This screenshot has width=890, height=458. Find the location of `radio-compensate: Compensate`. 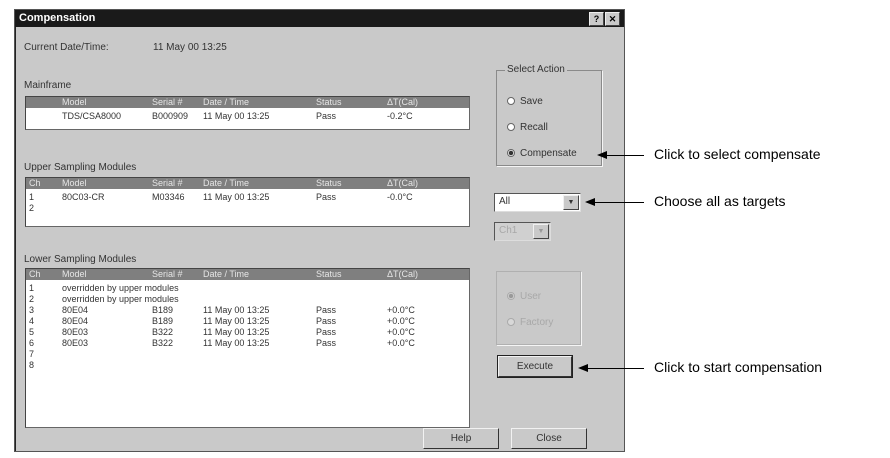

radio-compensate: Compensate is located at coordinates (542, 153).